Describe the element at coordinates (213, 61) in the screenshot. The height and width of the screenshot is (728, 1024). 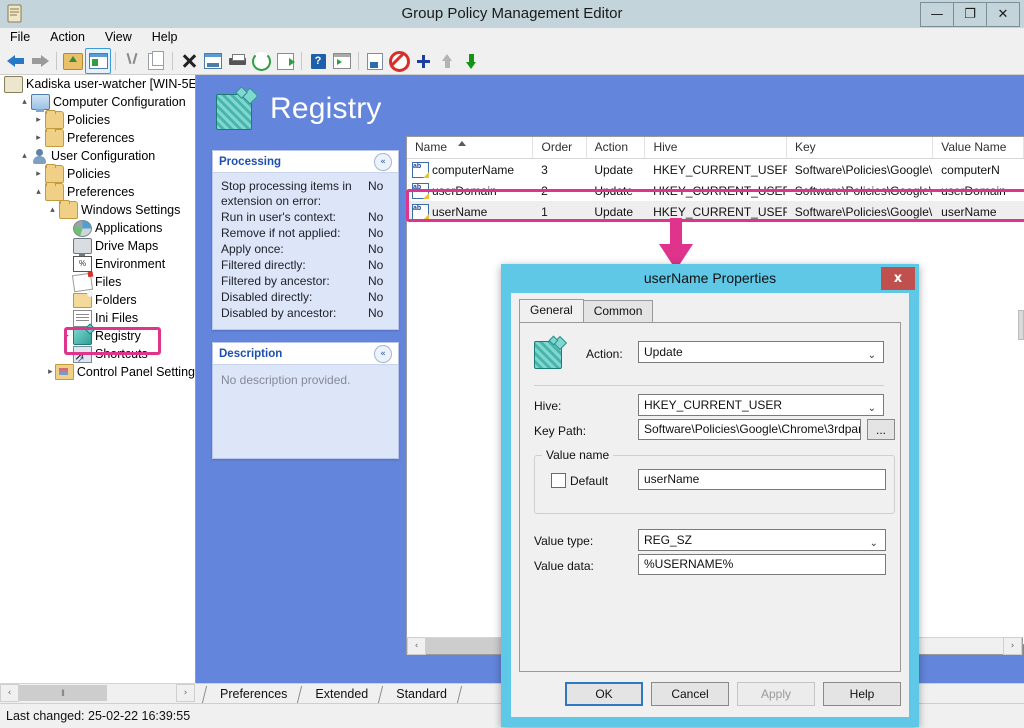
I see `properties-icon` at that location.